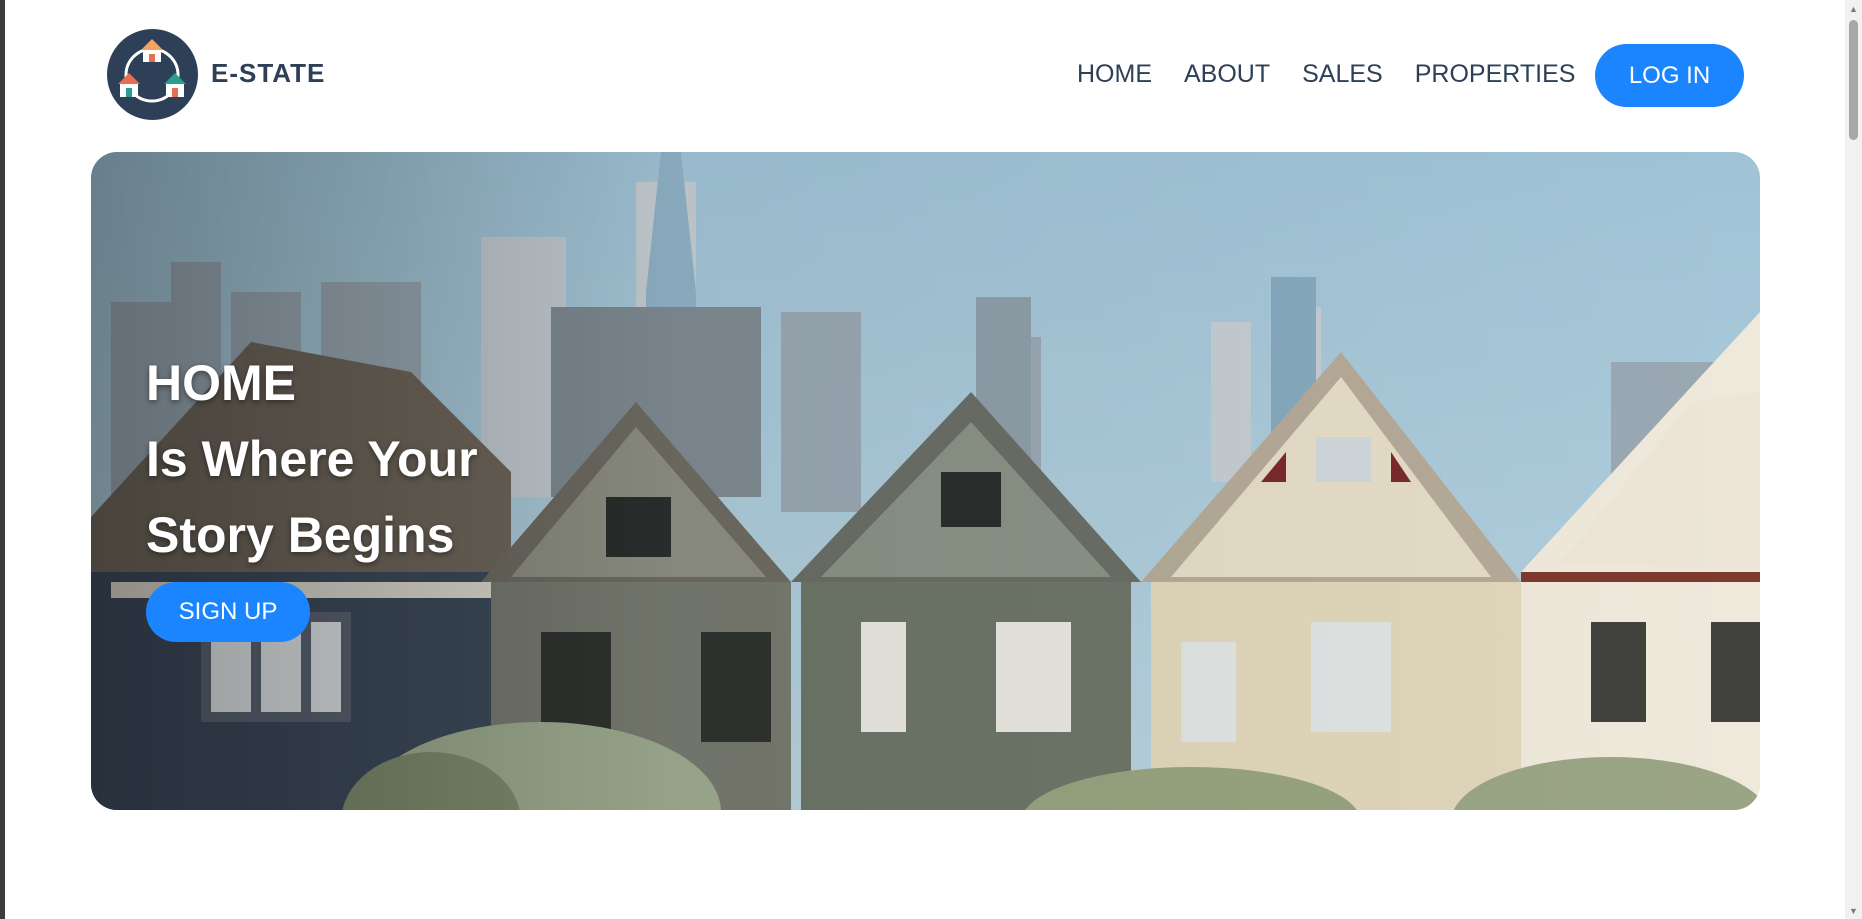  Describe the element at coordinates (1342, 74) in the screenshot. I see `nav-sales: SALES` at that location.